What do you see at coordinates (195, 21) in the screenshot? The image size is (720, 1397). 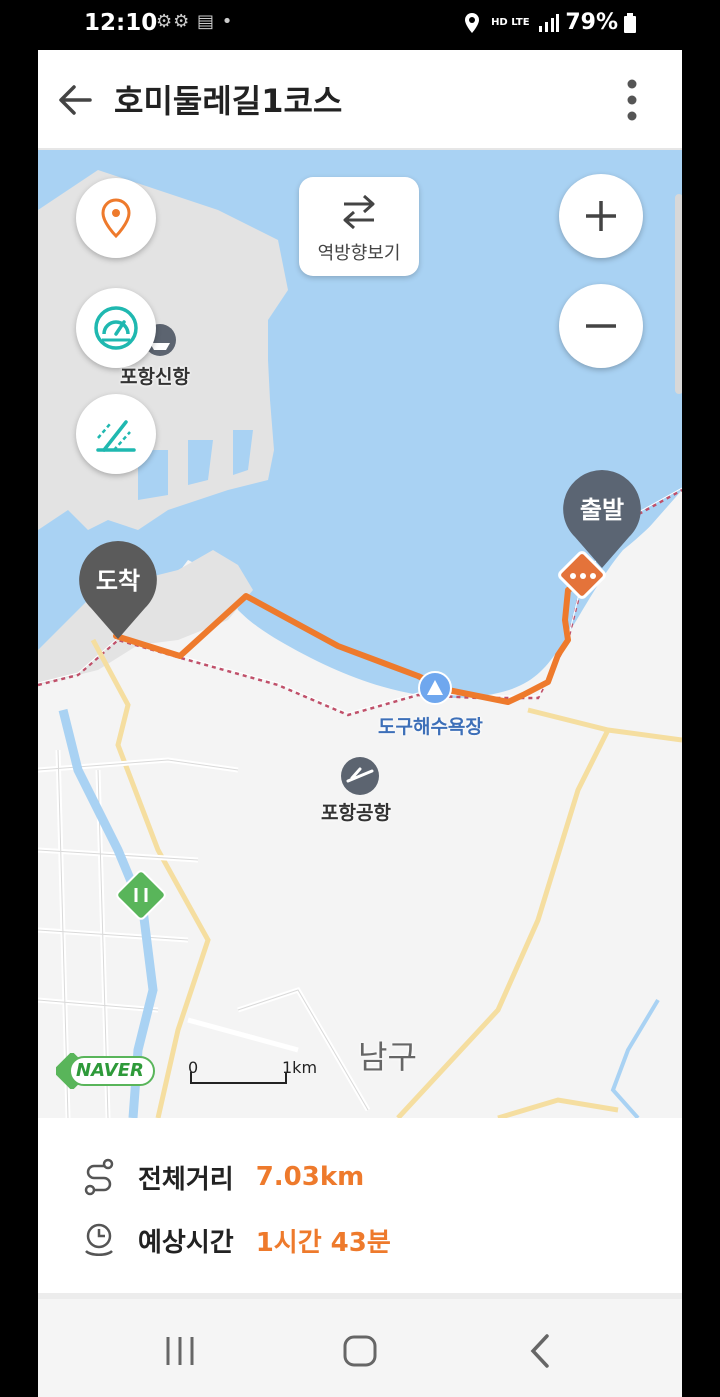 I see `notification-icons: ⚙⚙ ▤ •` at bounding box center [195, 21].